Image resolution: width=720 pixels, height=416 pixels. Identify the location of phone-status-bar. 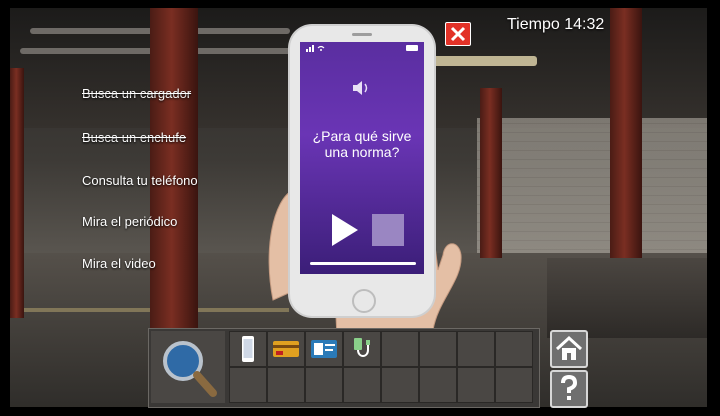
(362, 49).